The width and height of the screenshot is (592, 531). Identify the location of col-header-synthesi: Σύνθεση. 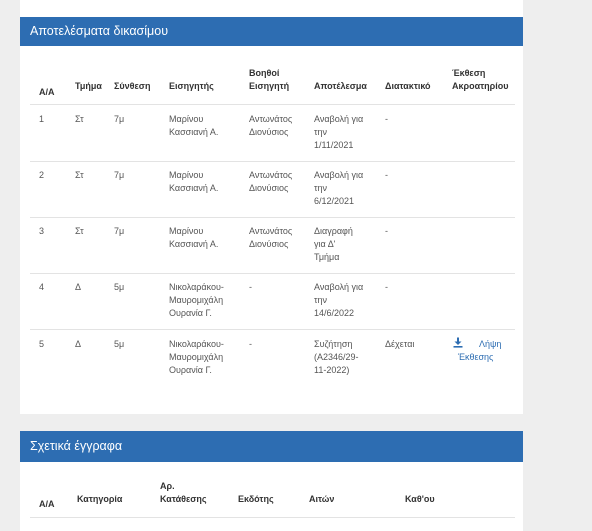
(132, 86).